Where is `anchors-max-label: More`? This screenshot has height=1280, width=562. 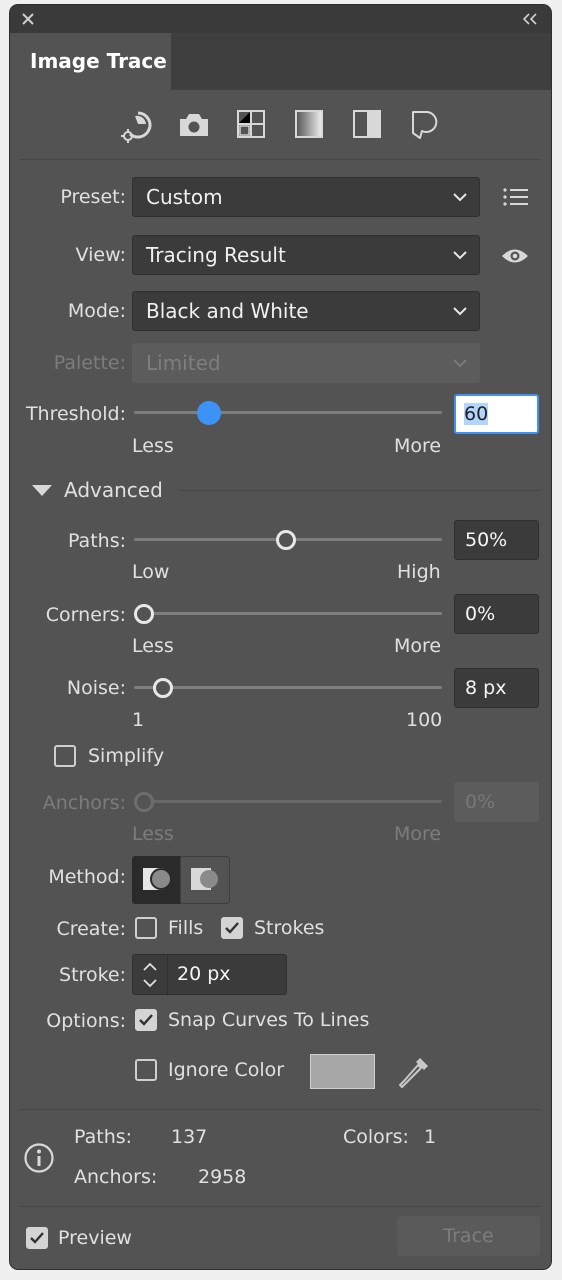 anchors-max-label: More is located at coordinates (418, 834).